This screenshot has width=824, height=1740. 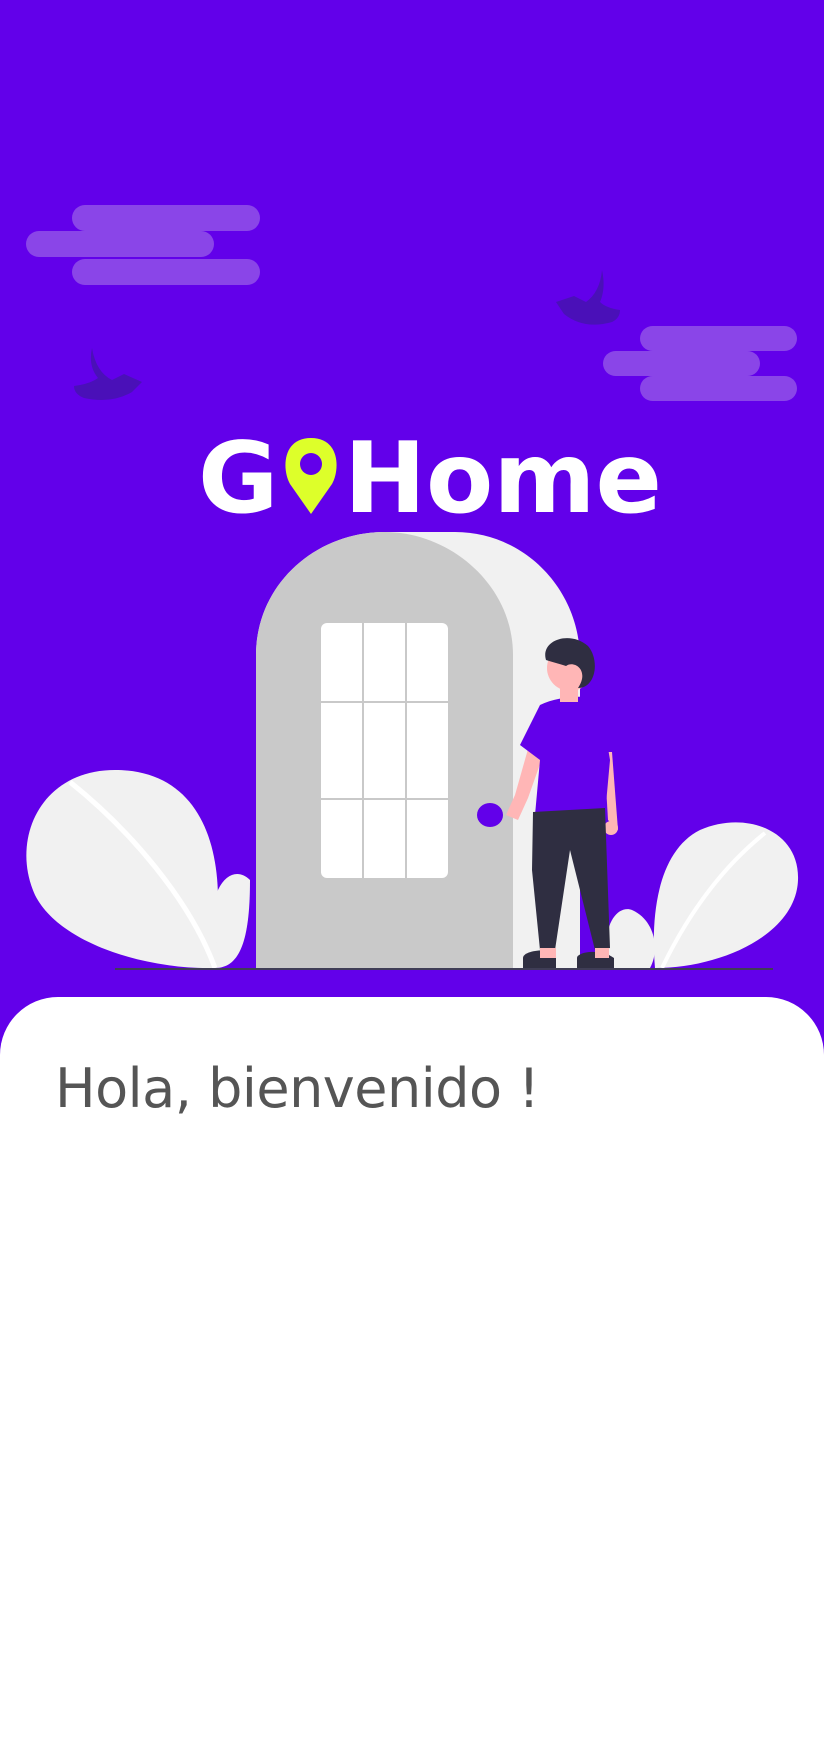 What do you see at coordinates (311, 476) in the screenshot?
I see `location-pin-icon` at bounding box center [311, 476].